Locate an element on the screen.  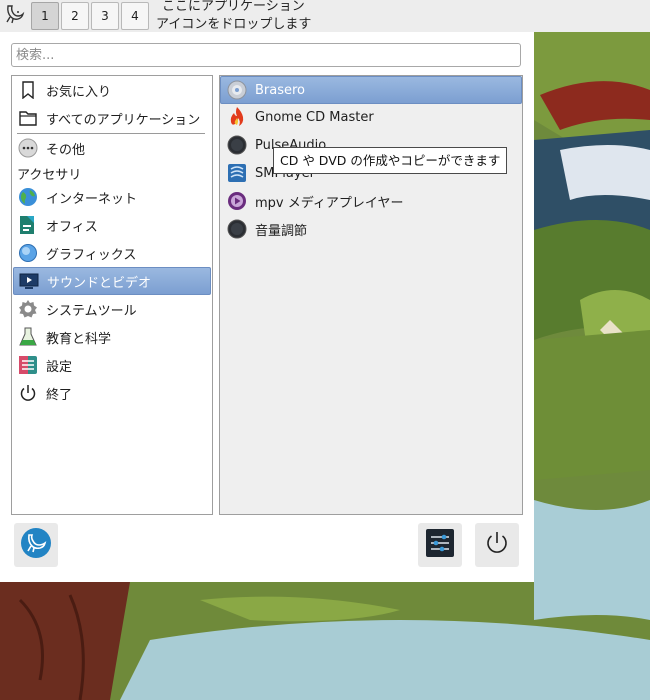
category-system: システムツール is located at coordinates (75, 309).